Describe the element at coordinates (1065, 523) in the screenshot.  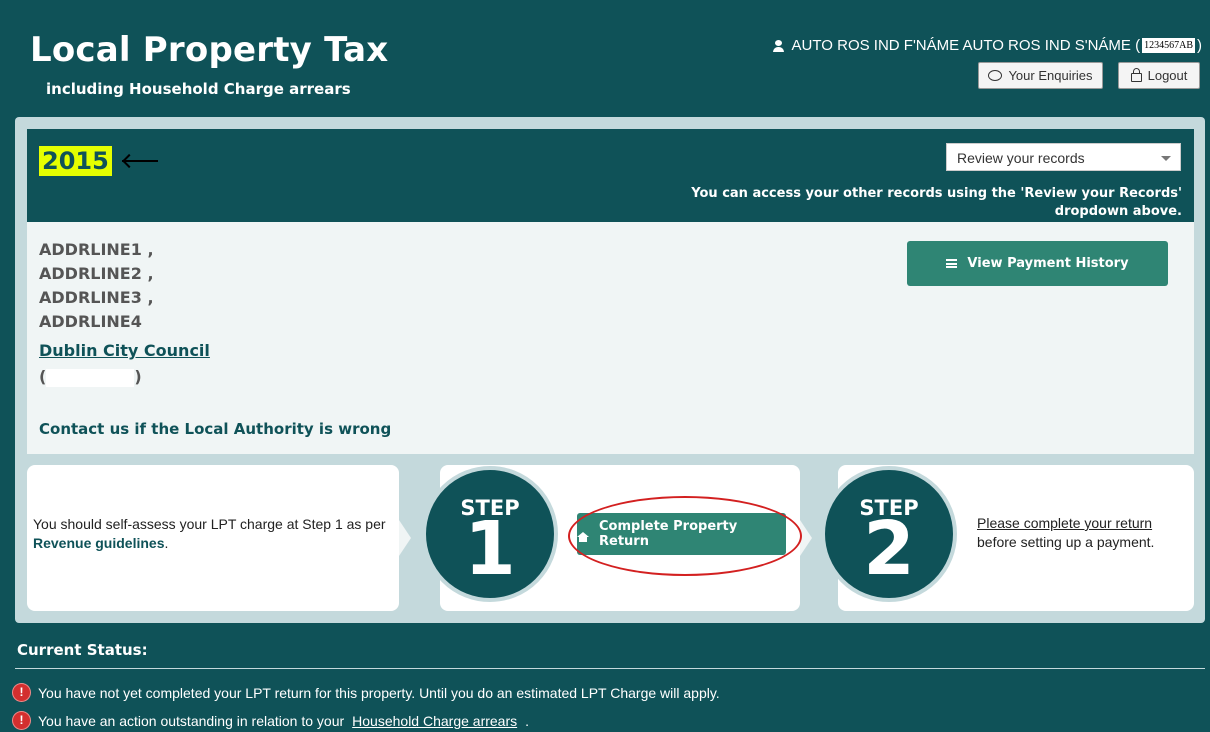
I see `complete-return-link: Please complete your return` at that location.